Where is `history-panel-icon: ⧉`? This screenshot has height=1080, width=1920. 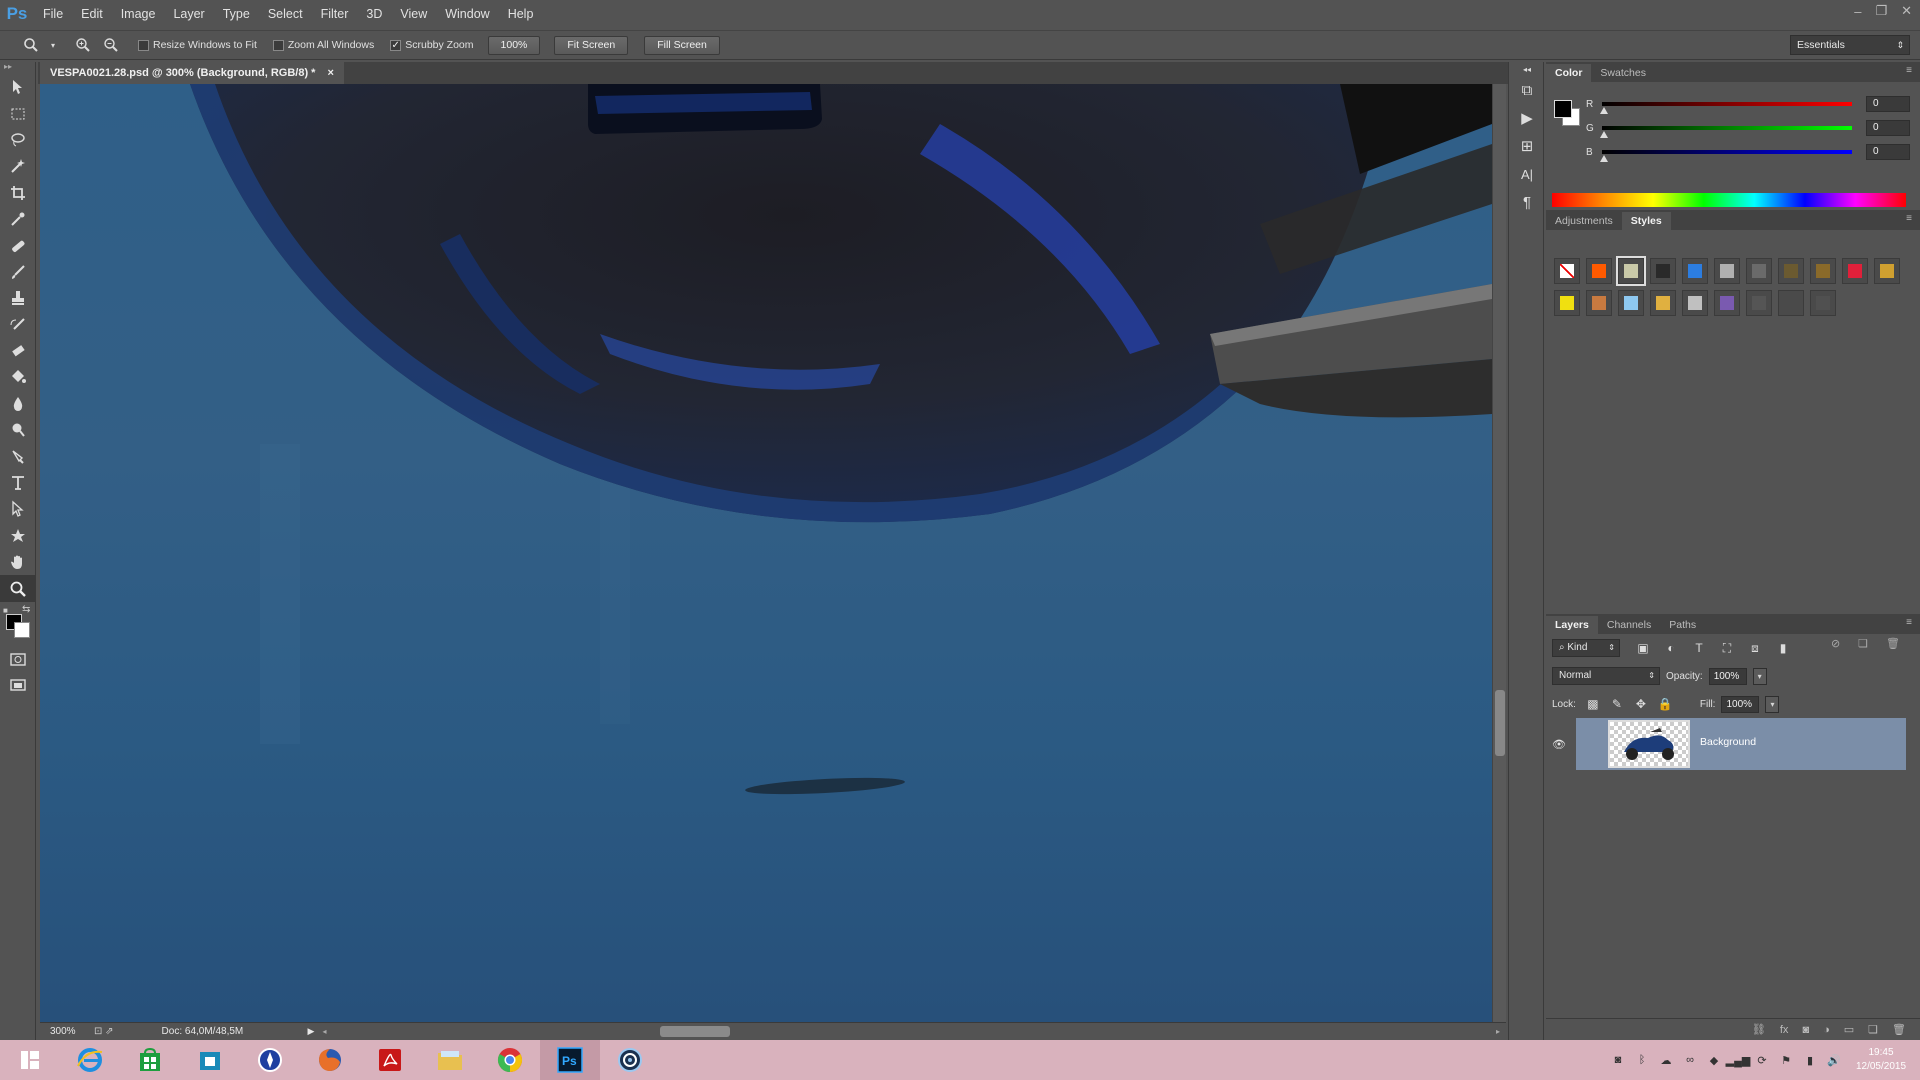 history-panel-icon: ⧉ is located at coordinates (1527, 90).